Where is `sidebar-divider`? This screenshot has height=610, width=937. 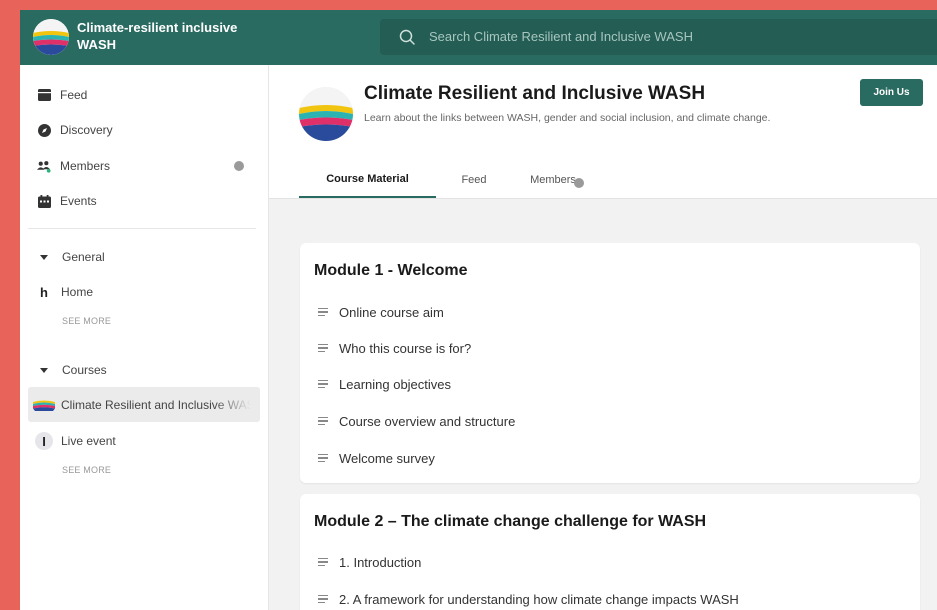 sidebar-divider is located at coordinates (142, 228).